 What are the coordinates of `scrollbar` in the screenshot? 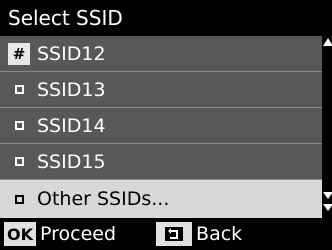 It's located at (327, 127).